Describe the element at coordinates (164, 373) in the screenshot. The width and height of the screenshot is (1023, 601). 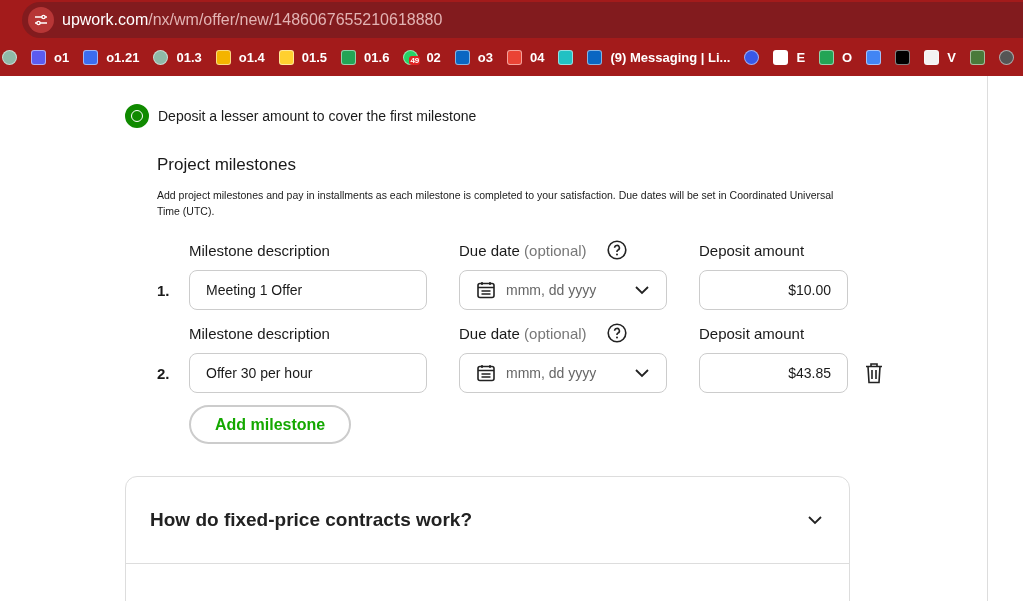
I see `row-number: 2.` at that location.